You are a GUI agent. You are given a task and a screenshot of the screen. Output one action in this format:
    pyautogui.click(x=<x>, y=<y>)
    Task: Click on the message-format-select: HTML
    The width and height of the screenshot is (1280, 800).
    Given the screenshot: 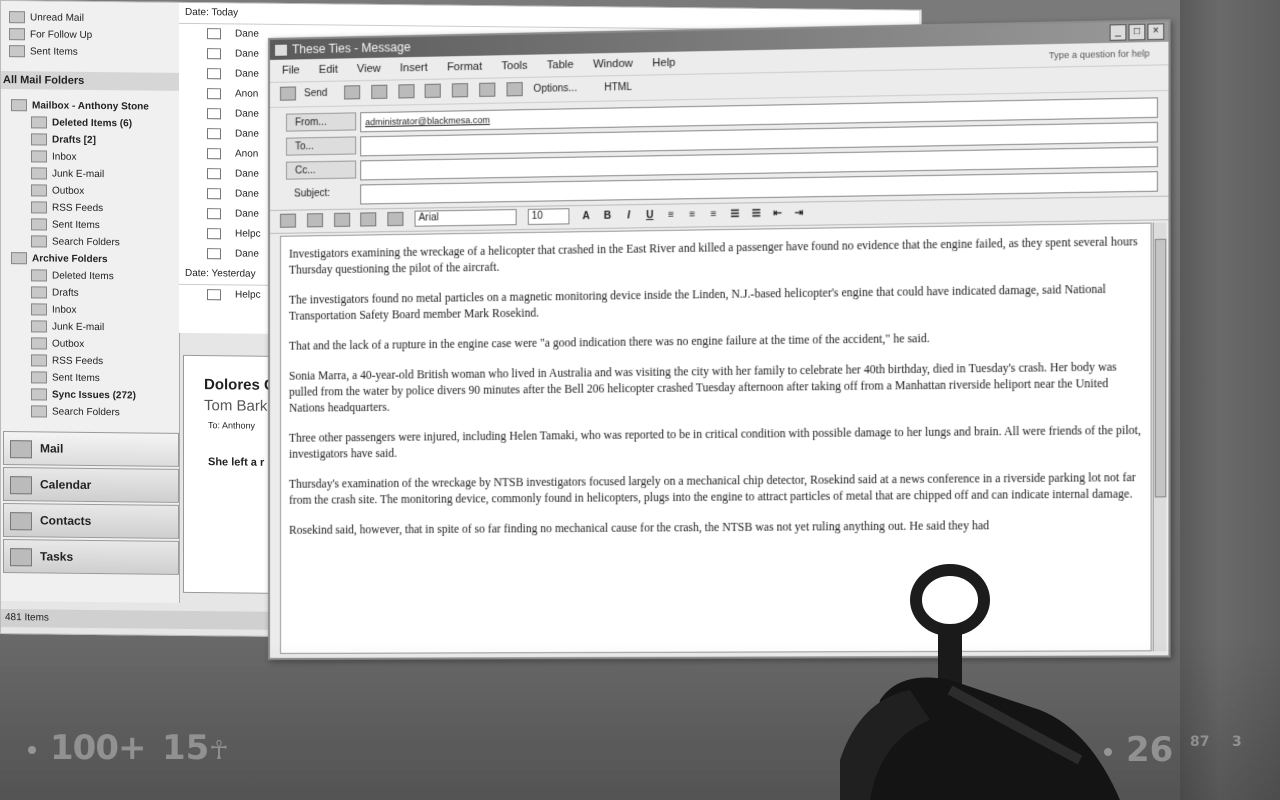 What is the action you would take?
    pyautogui.click(x=618, y=88)
    